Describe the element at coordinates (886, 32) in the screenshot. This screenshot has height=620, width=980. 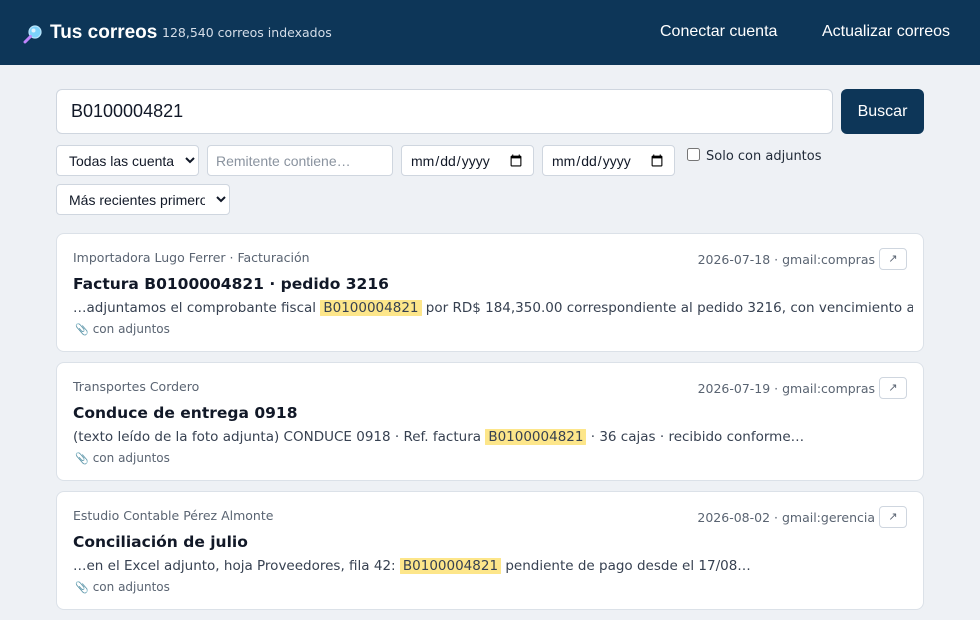
I see `refresh-mail-button: Actualizar correos` at that location.